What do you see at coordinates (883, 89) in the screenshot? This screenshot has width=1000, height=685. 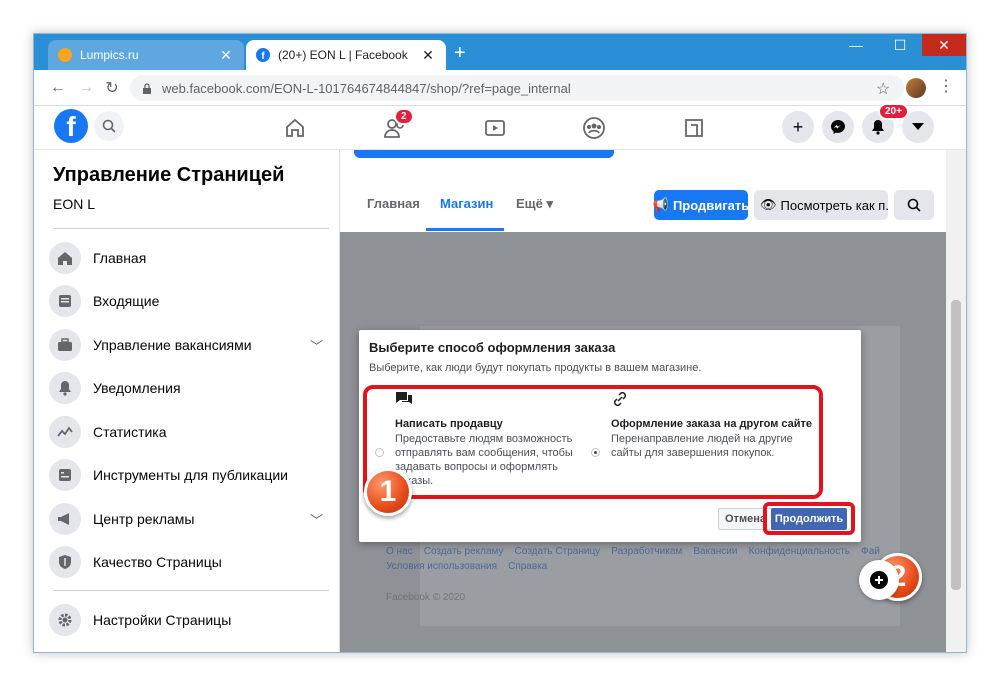 I see `bookmark-star-icon: ☆` at bounding box center [883, 89].